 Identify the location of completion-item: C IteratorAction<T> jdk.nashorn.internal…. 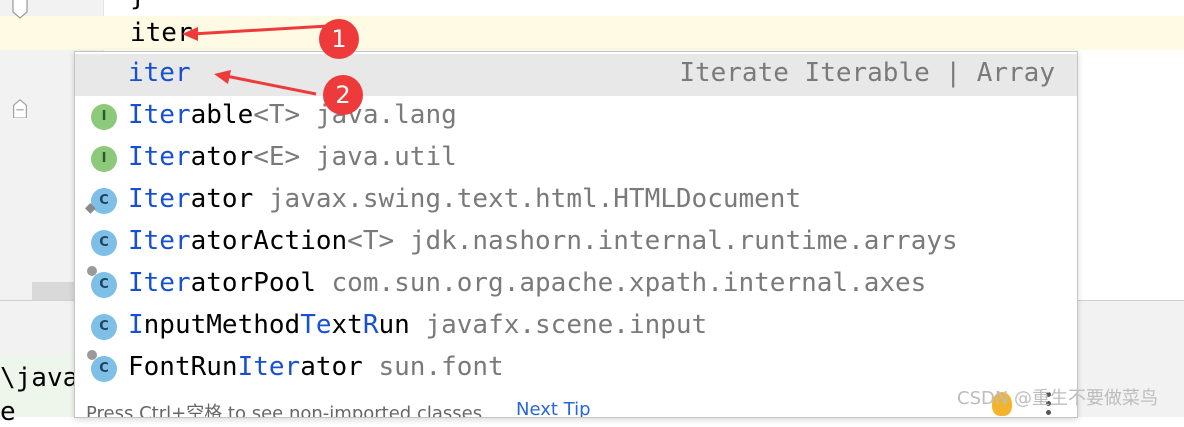
(576, 243).